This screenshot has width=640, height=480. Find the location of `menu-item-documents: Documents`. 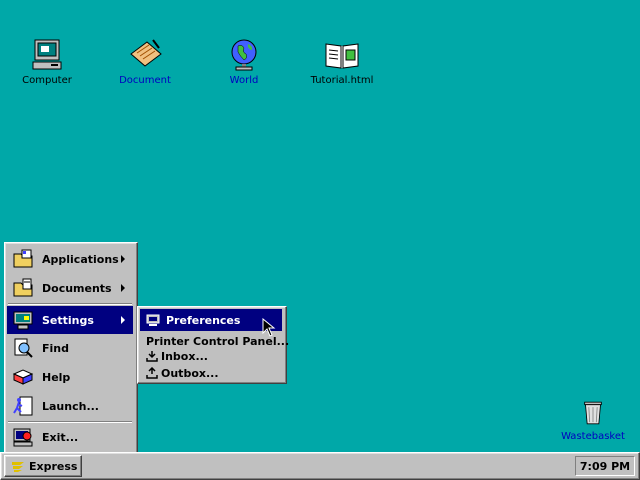

menu-item-documents: Documents is located at coordinates (70, 288).